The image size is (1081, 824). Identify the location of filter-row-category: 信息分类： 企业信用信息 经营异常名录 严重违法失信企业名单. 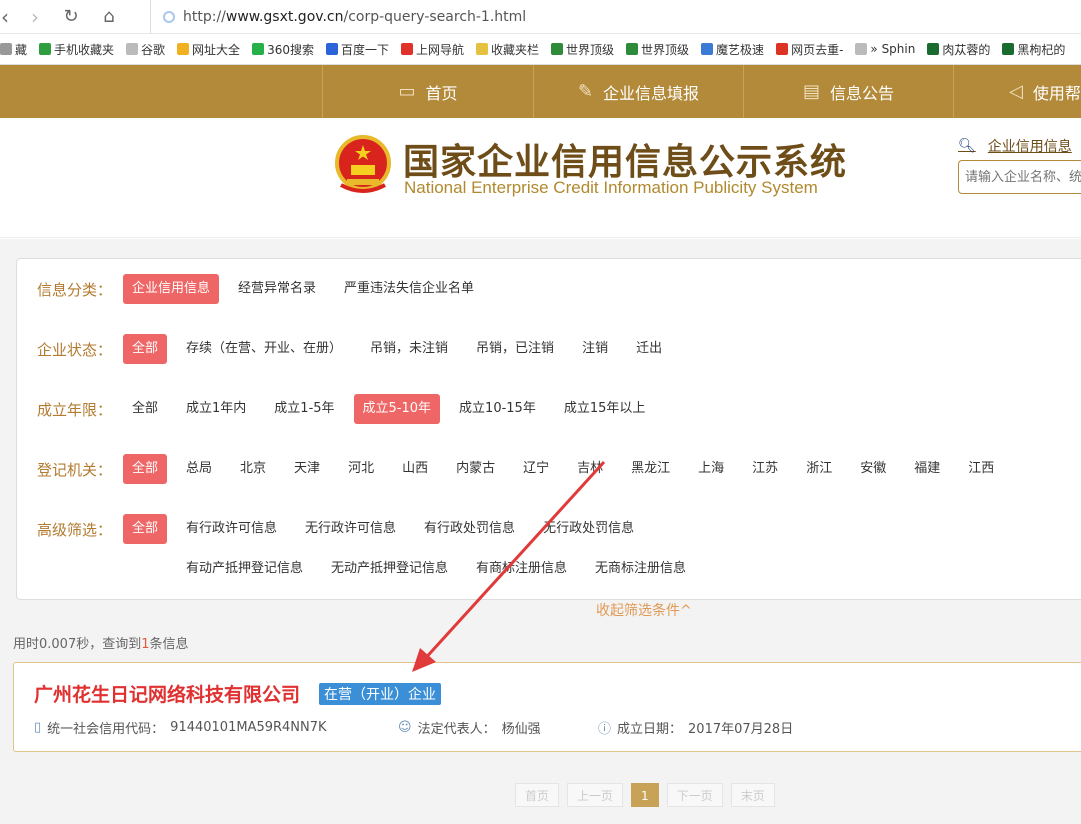
(265, 289).